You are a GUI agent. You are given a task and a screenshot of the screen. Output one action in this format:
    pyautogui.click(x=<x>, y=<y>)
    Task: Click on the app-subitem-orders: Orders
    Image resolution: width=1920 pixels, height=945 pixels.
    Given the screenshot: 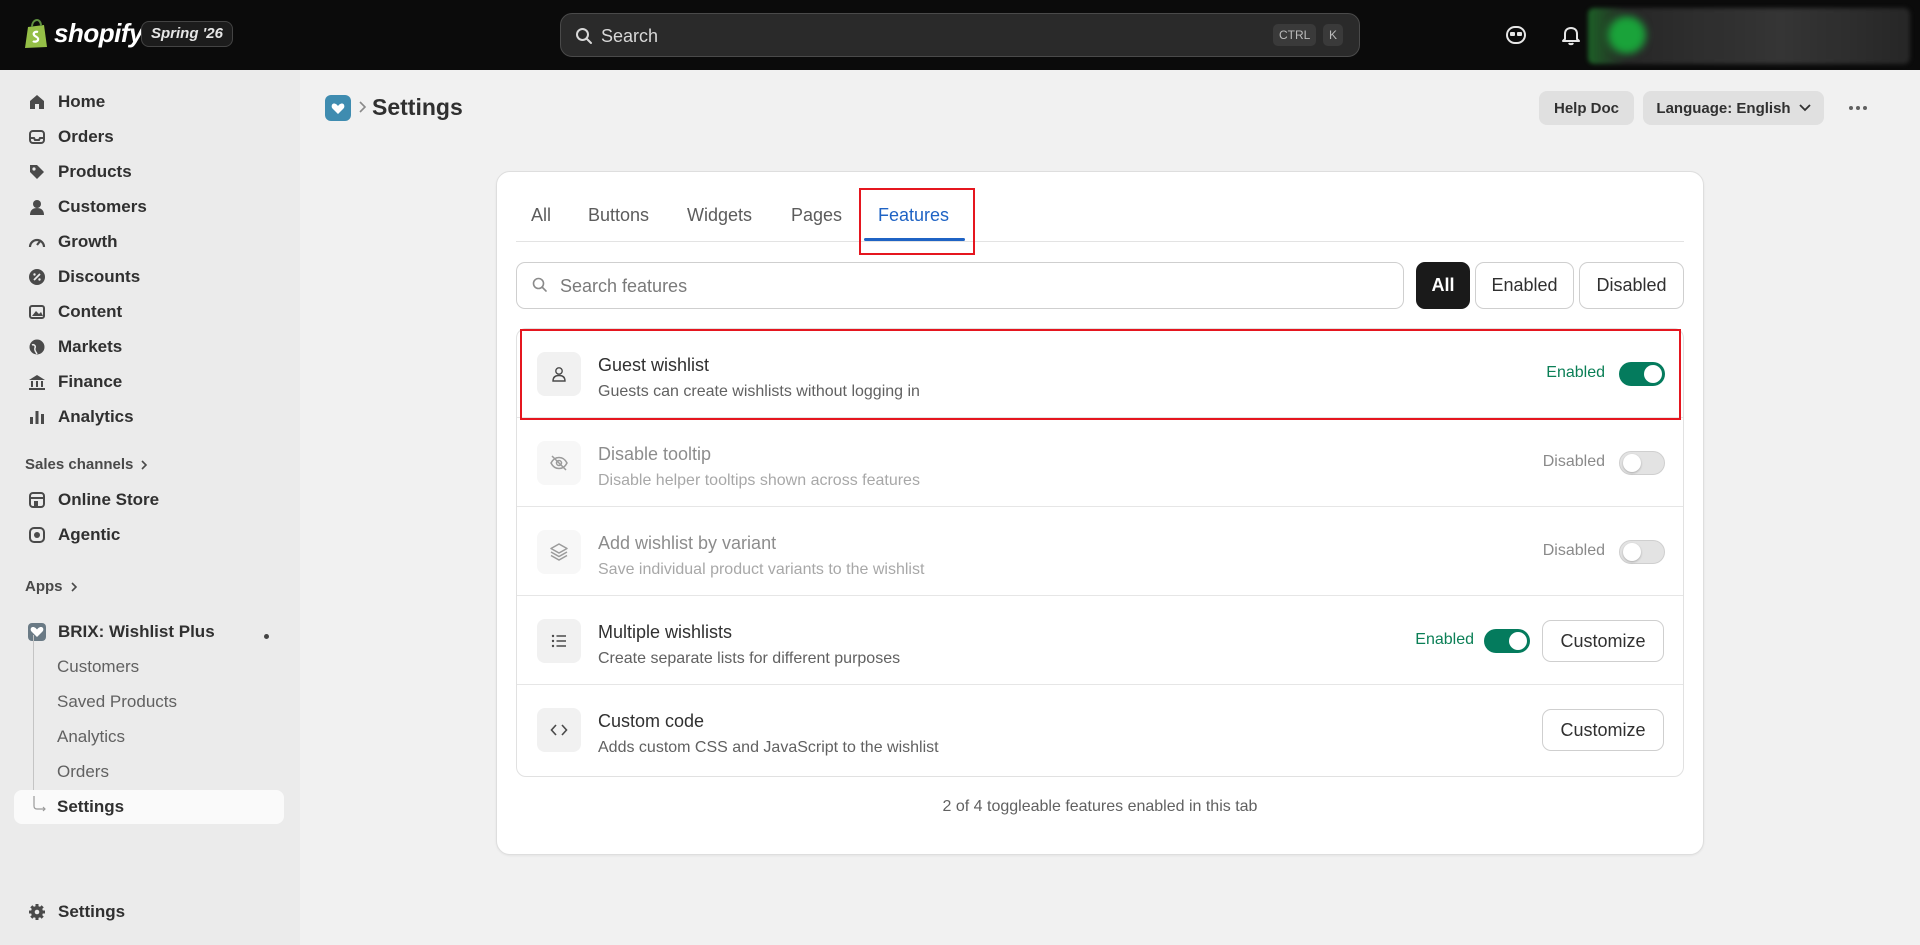 What is the action you would take?
    pyautogui.click(x=149, y=772)
    